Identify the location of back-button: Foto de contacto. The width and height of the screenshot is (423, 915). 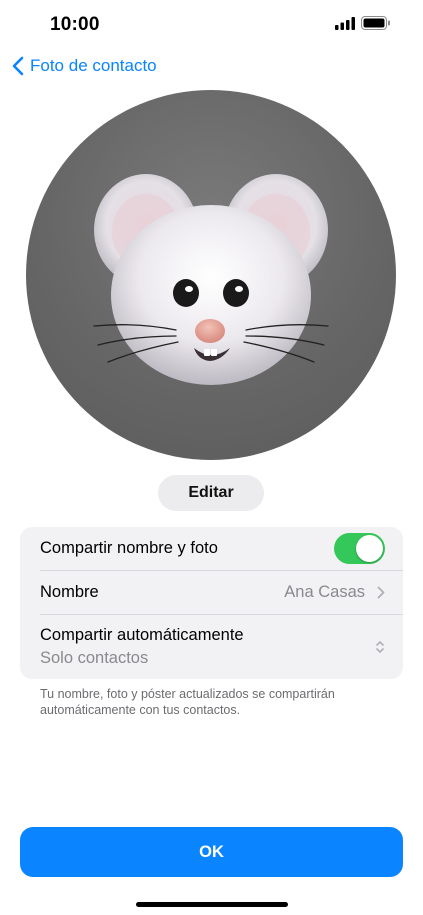
(84, 66).